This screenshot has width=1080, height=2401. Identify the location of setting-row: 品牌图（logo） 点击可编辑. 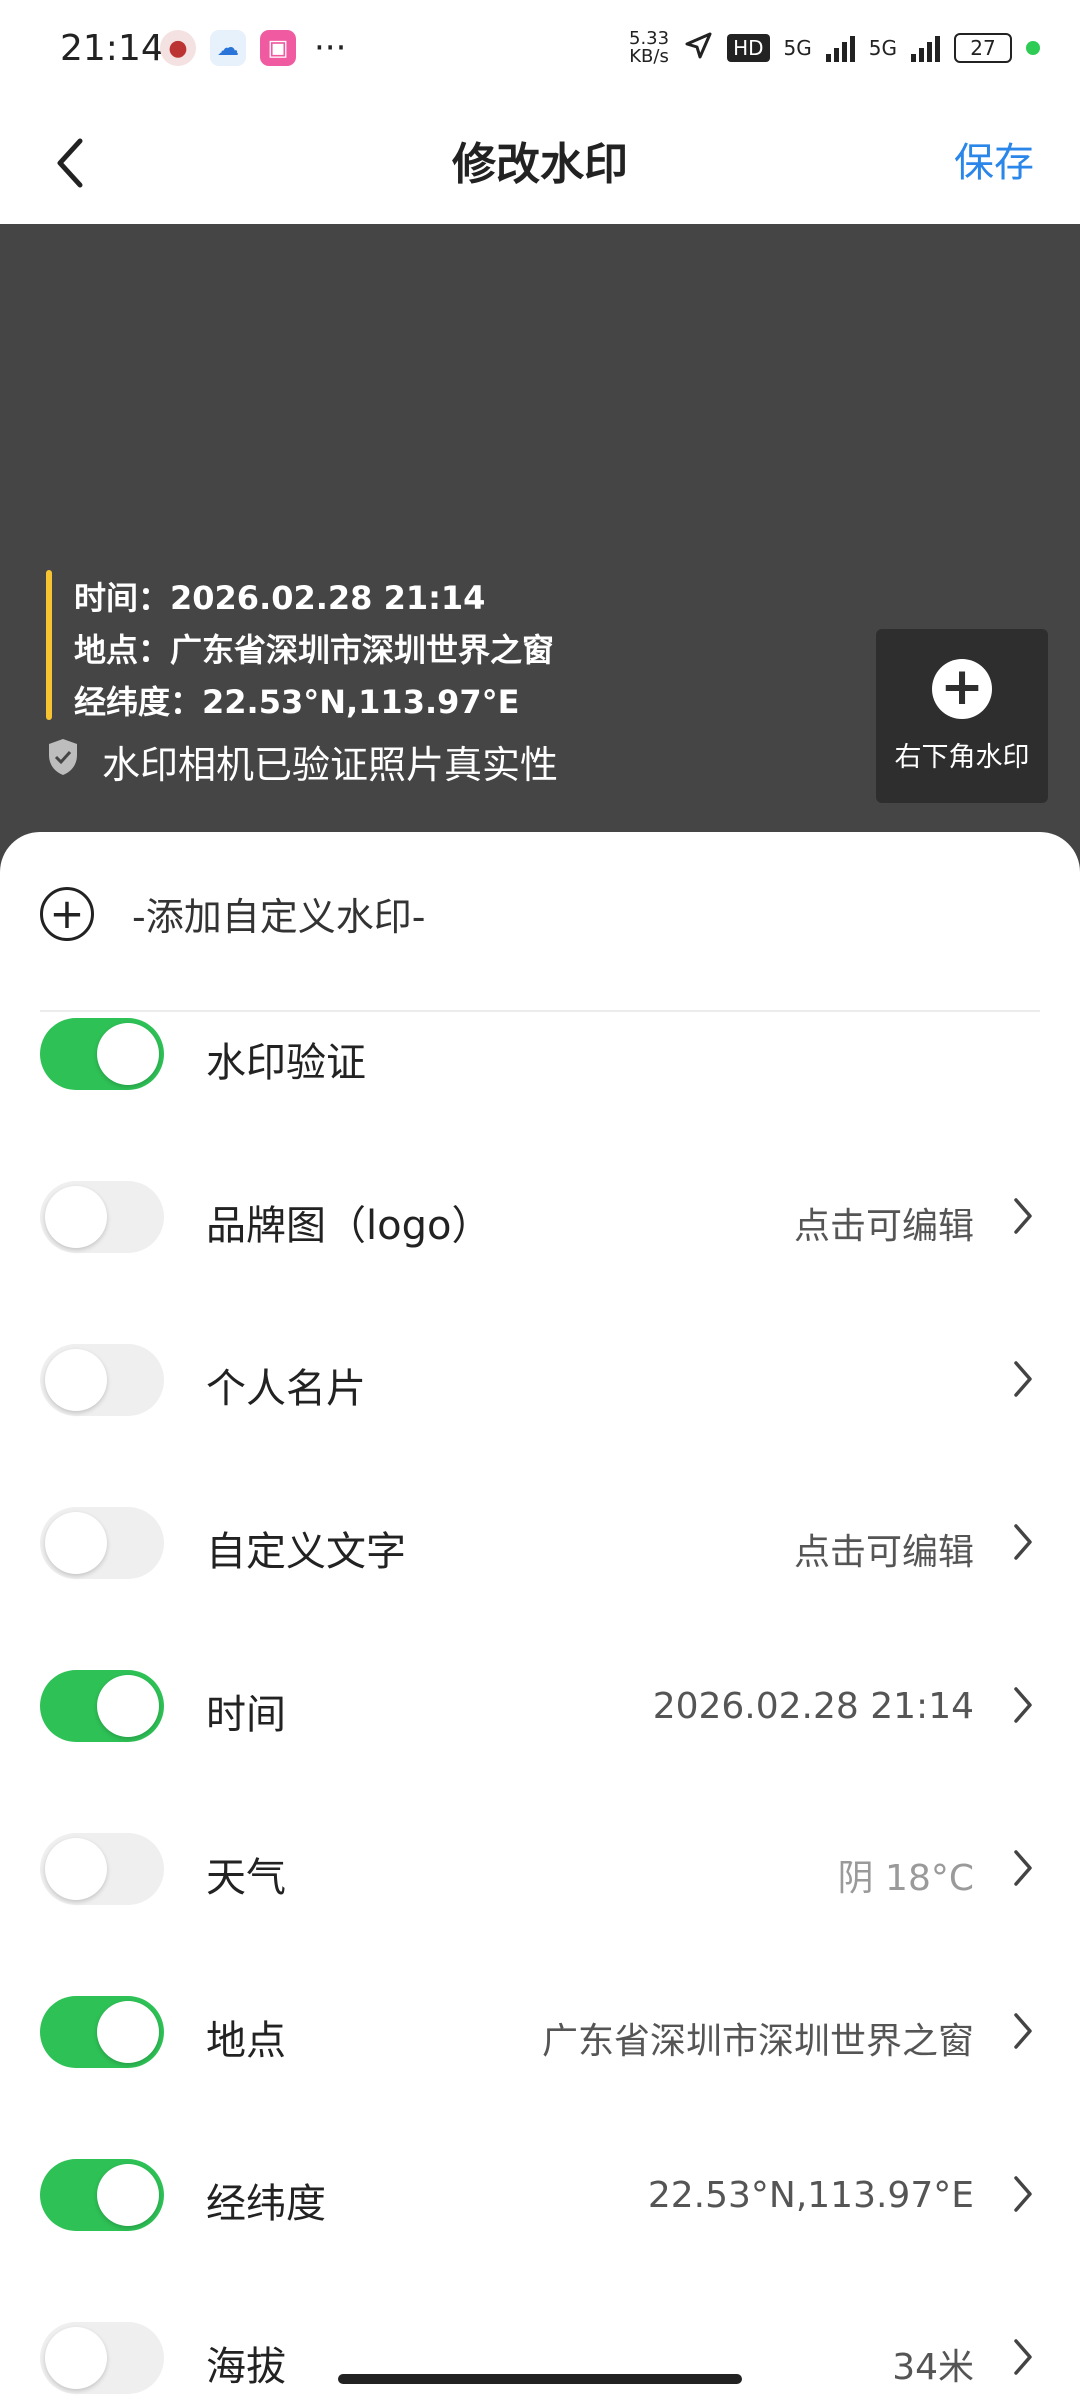
(540, 1217).